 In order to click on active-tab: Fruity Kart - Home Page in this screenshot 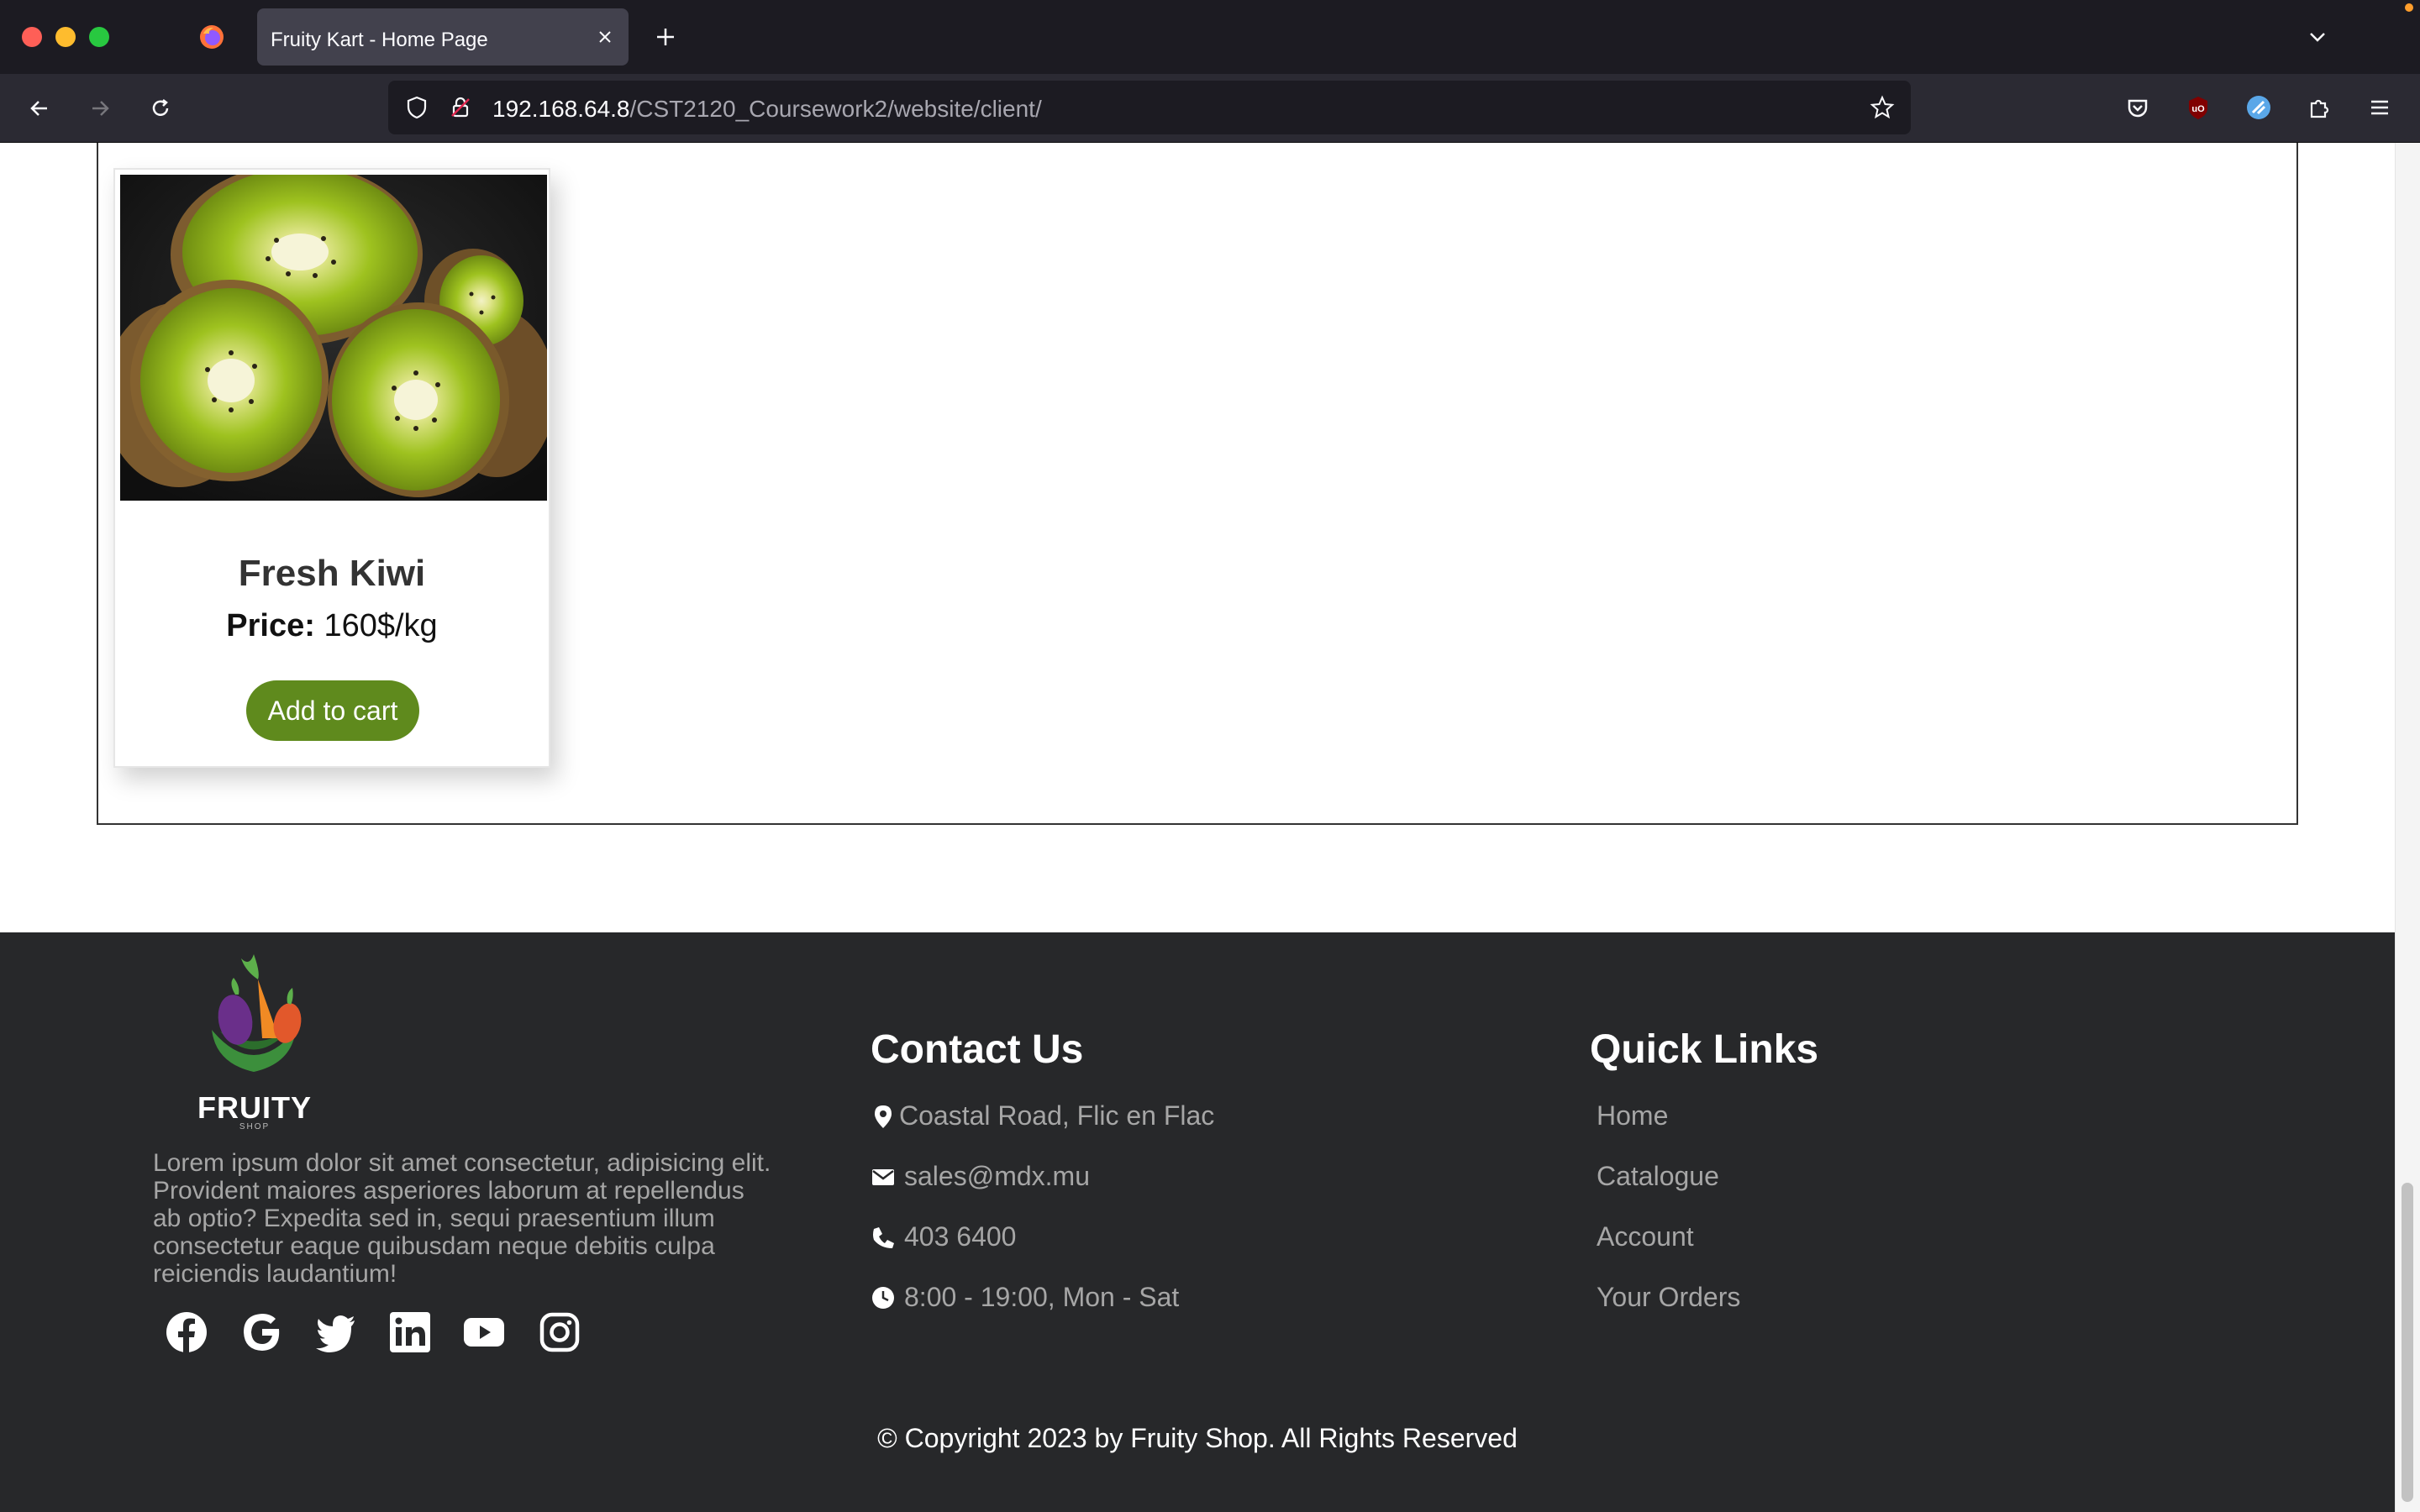, I will do `click(443, 37)`.